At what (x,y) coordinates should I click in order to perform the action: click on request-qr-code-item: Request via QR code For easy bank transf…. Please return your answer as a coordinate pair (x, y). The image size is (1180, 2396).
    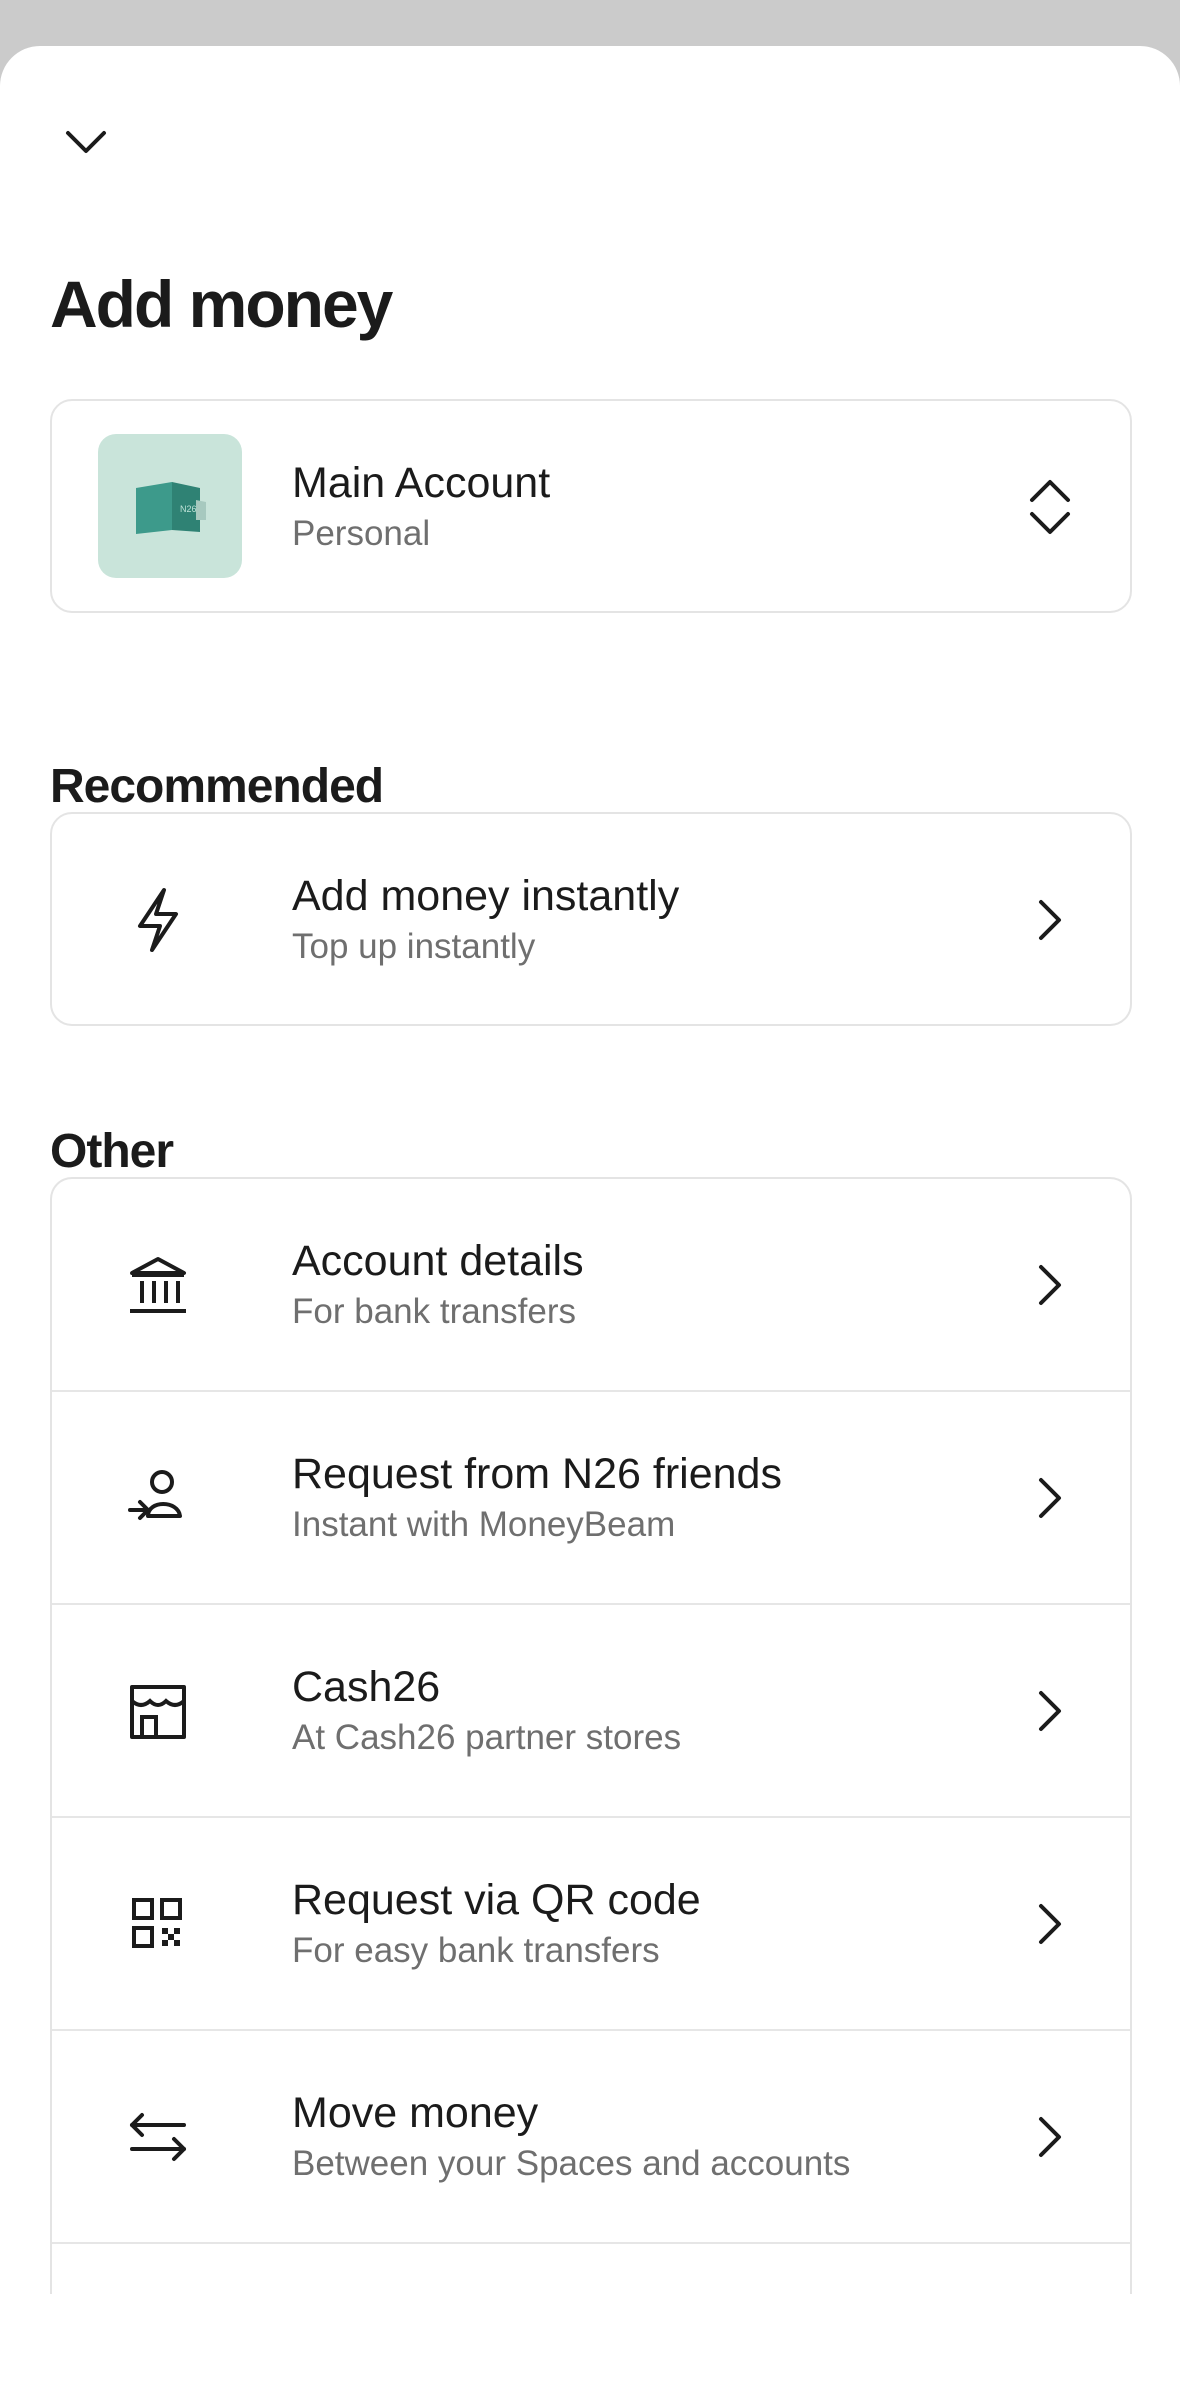
    Looking at the image, I should click on (591, 1924).